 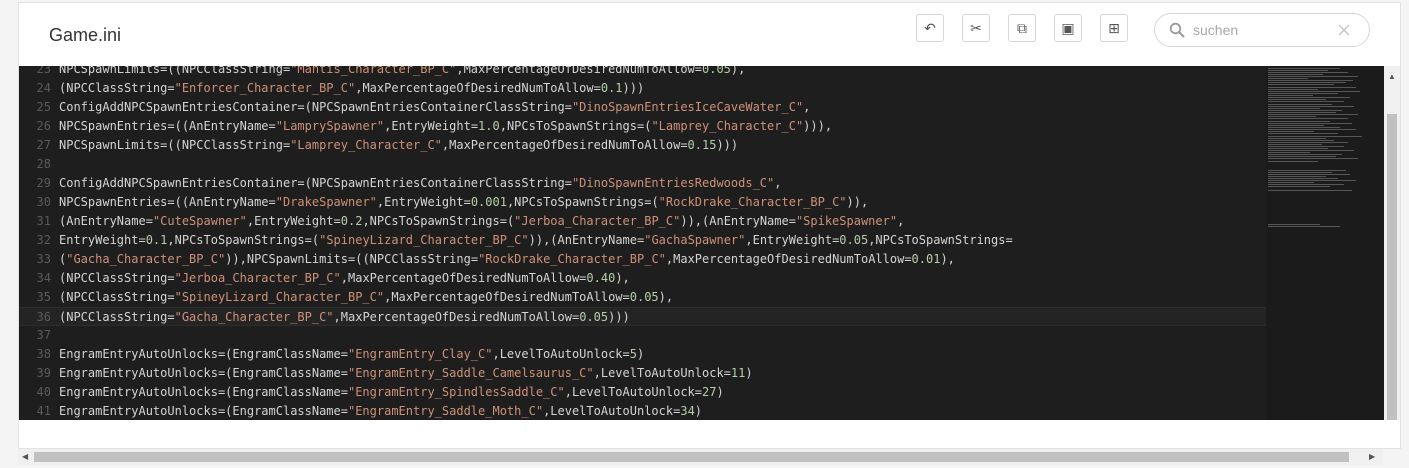 I want to click on code-token: "DinoSpawnEntriesRedwoods_C", so click(x=673, y=183).